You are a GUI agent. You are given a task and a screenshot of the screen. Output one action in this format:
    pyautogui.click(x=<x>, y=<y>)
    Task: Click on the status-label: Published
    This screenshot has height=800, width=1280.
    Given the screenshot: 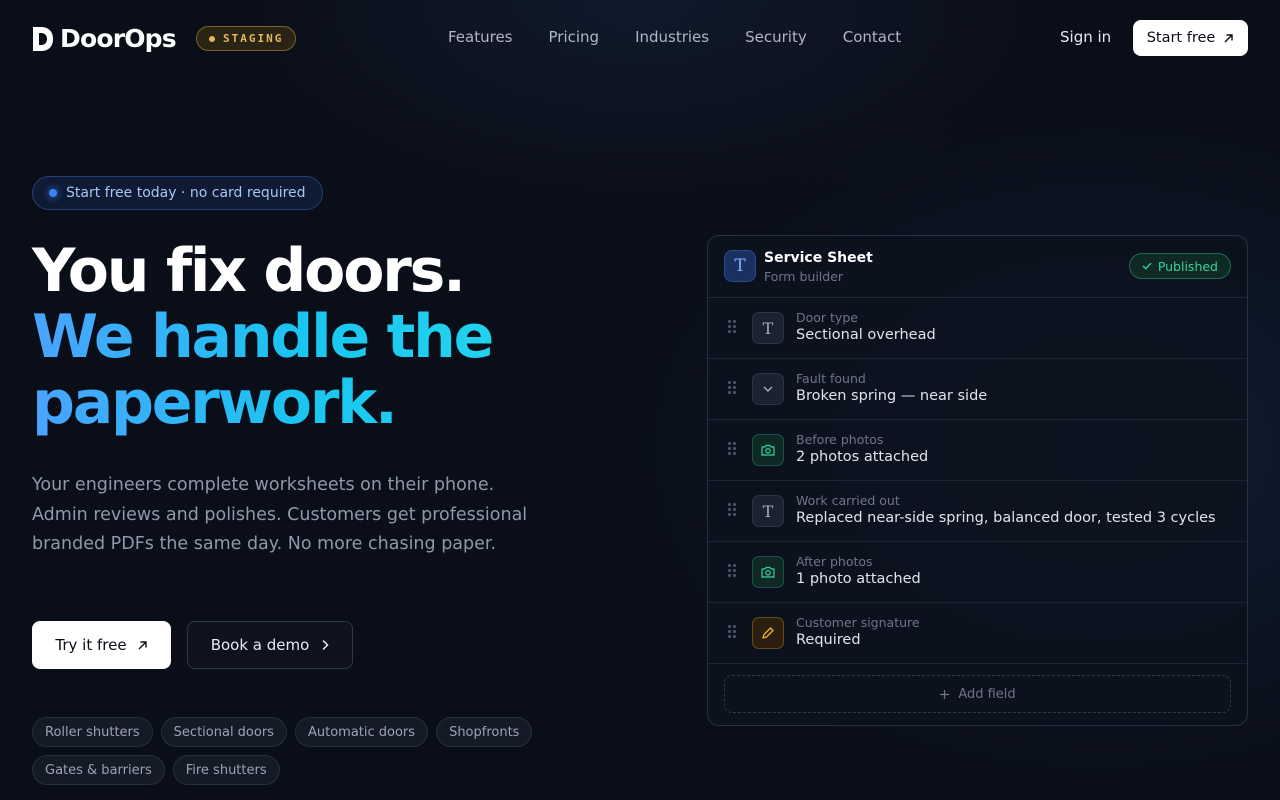 What is the action you would take?
    pyautogui.click(x=1187, y=266)
    